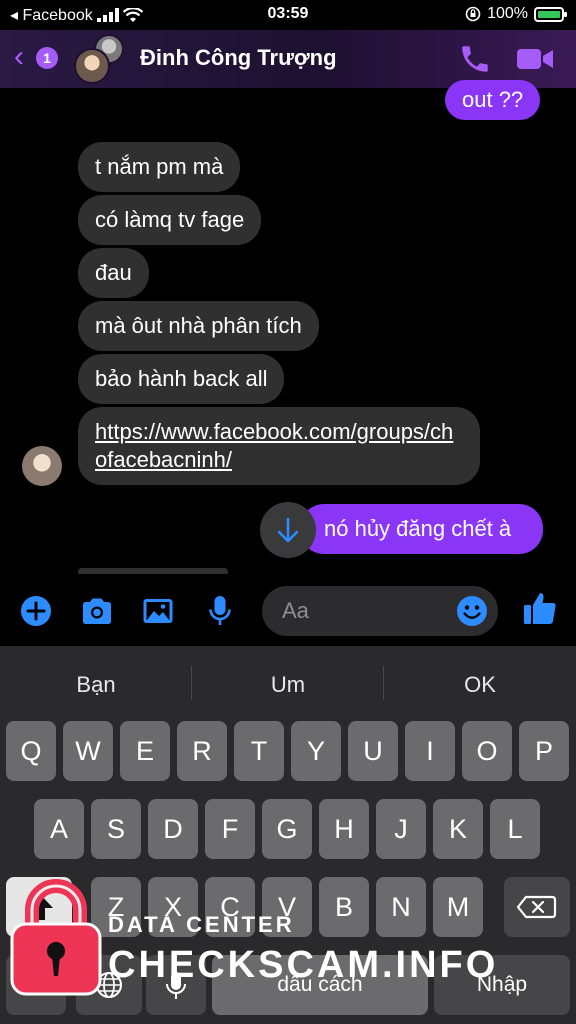 The width and height of the screenshot is (576, 1024). What do you see at coordinates (19, 57) in the screenshot?
I see `back-chevron-icon: ‹` at bounding box center [19, 57].